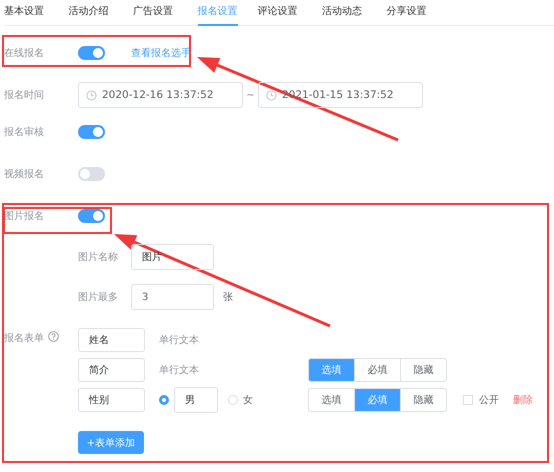 The width and height of the screenshot is (554, 472). I want to click on field-label: 图片最多, so click(98, 297).